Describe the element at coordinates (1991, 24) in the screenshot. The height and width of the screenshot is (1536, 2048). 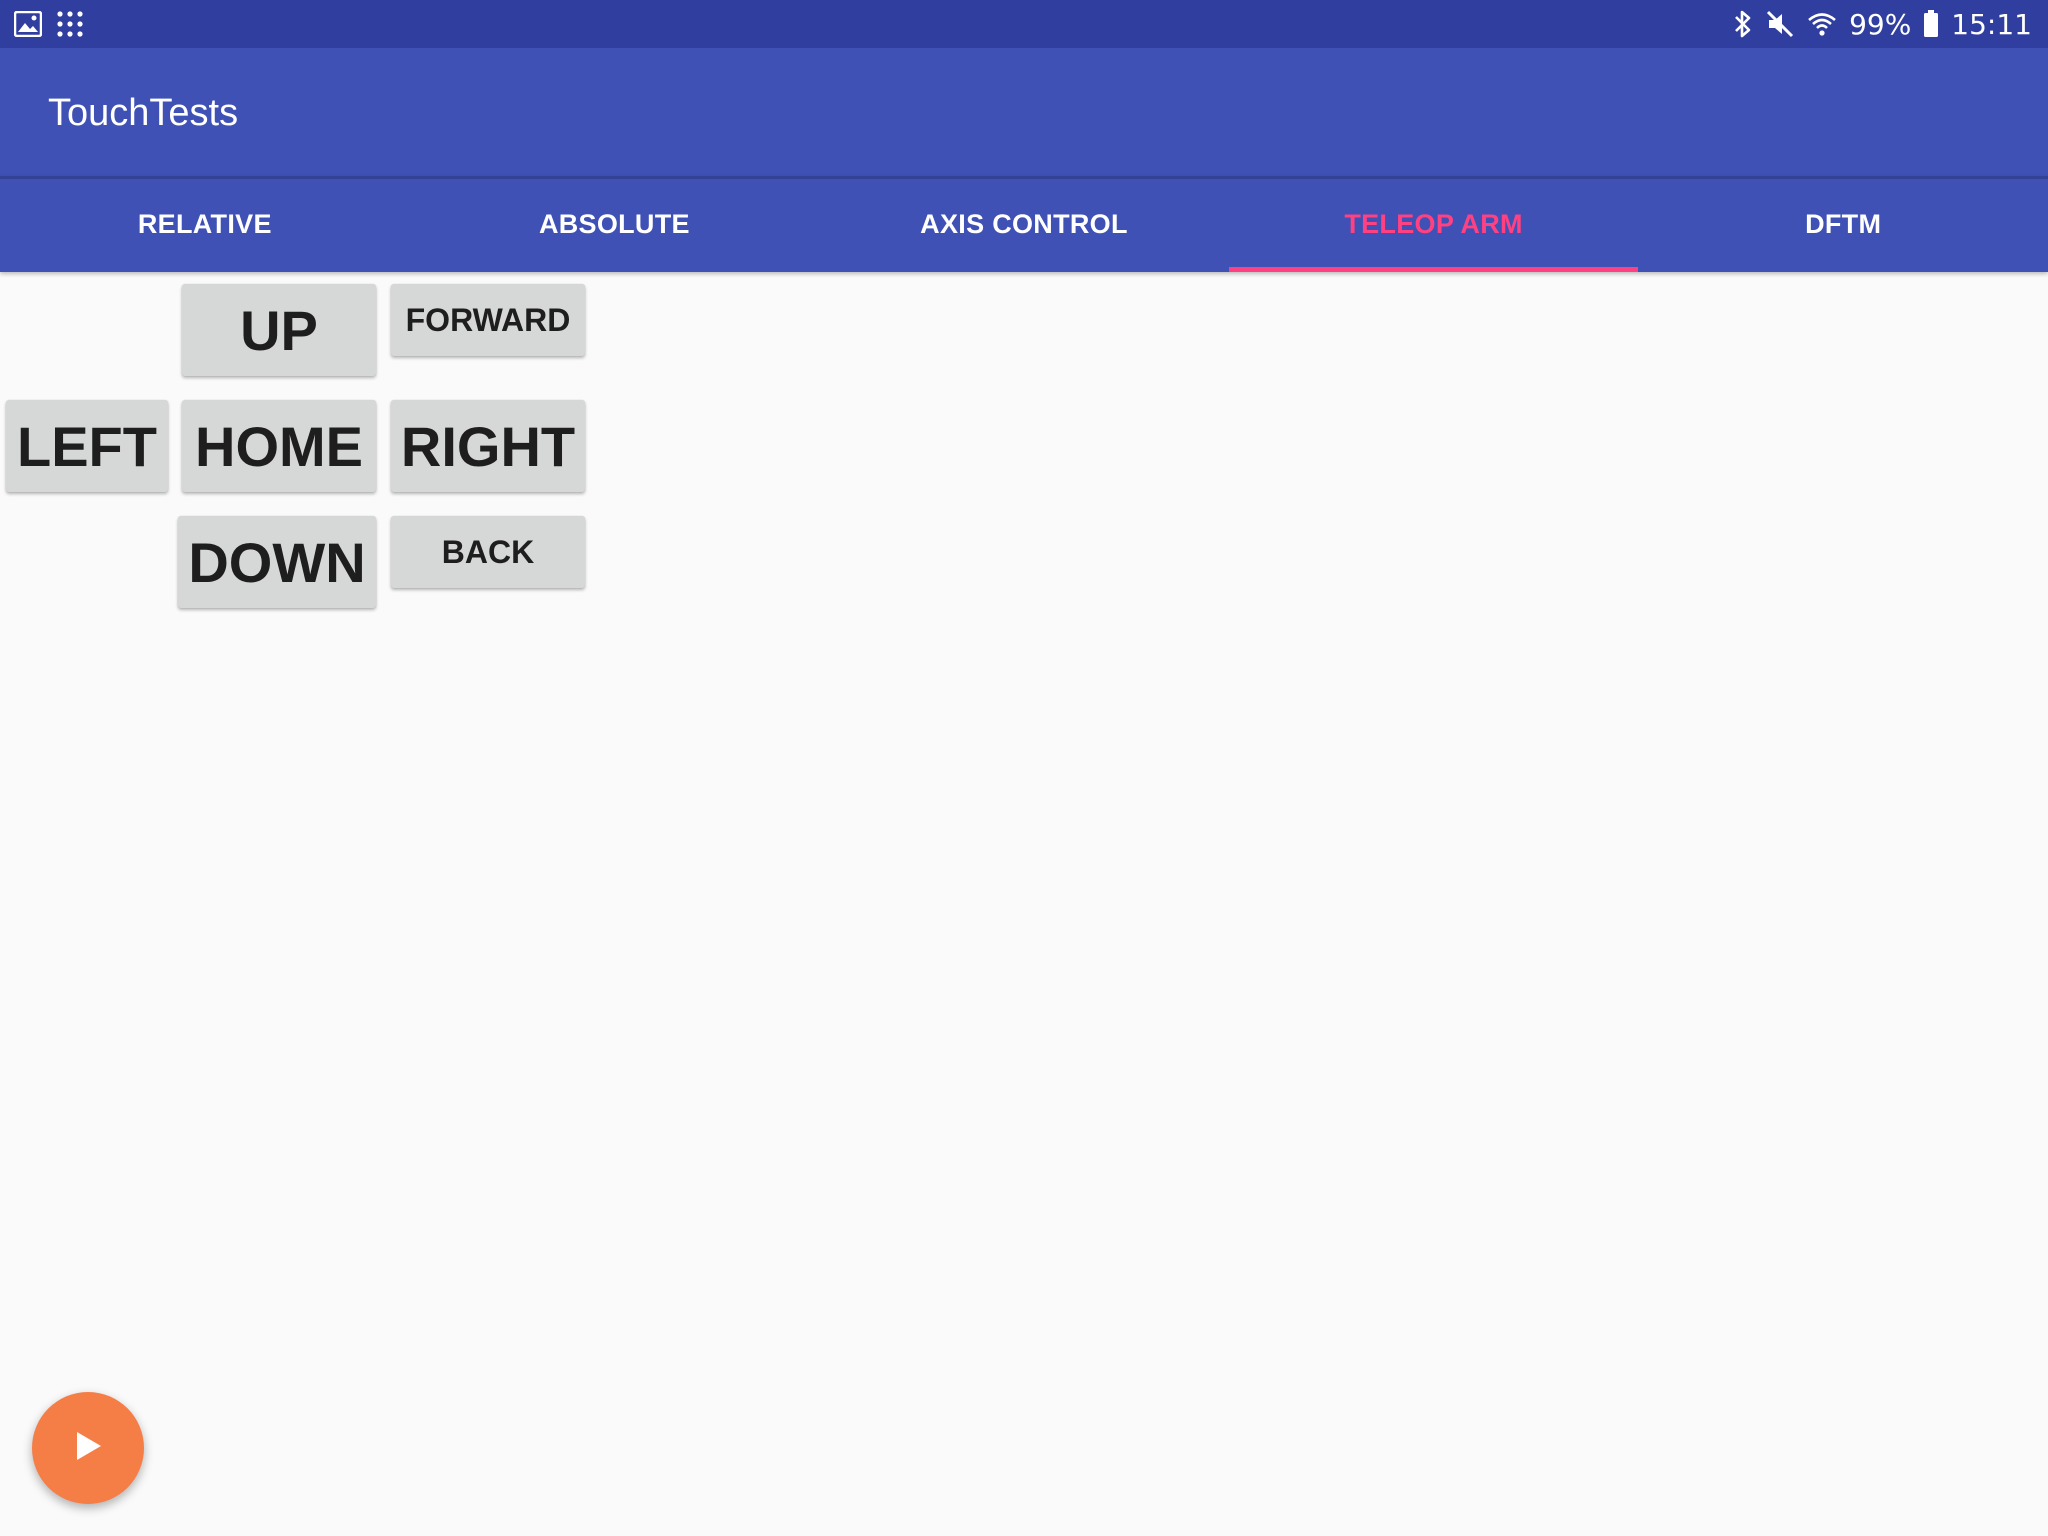
I see `clock: 15:11` at that location.